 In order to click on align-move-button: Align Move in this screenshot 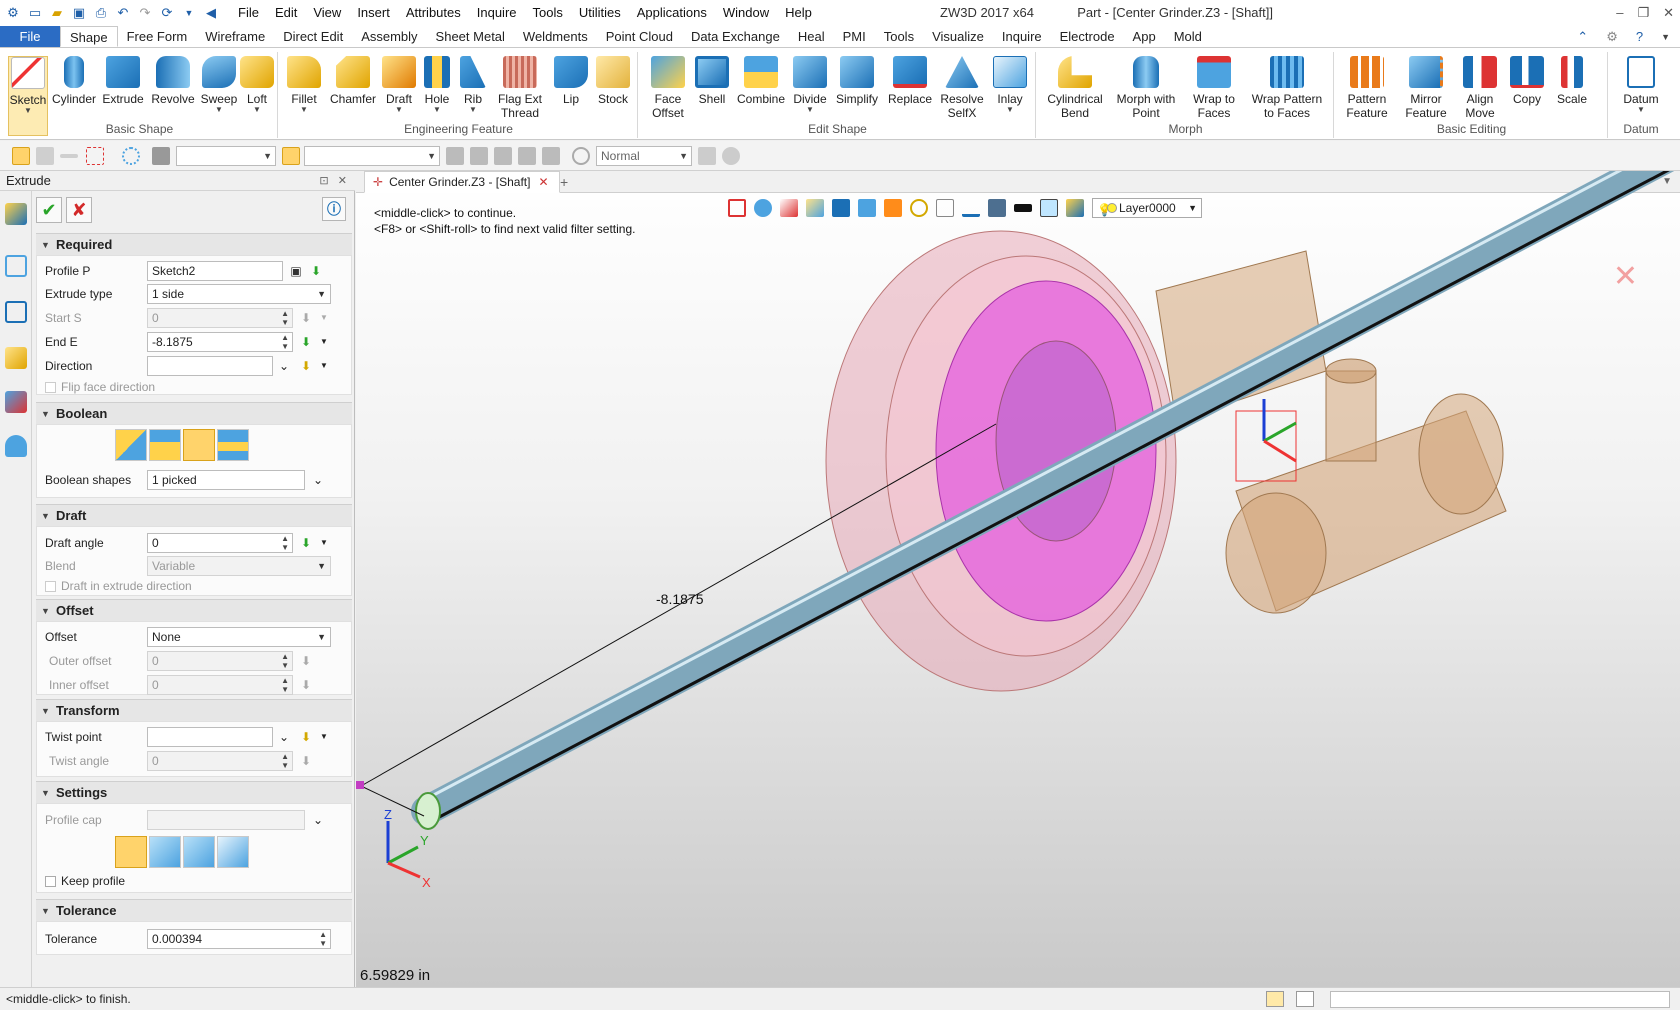, I will do `click(1480, 88)`.